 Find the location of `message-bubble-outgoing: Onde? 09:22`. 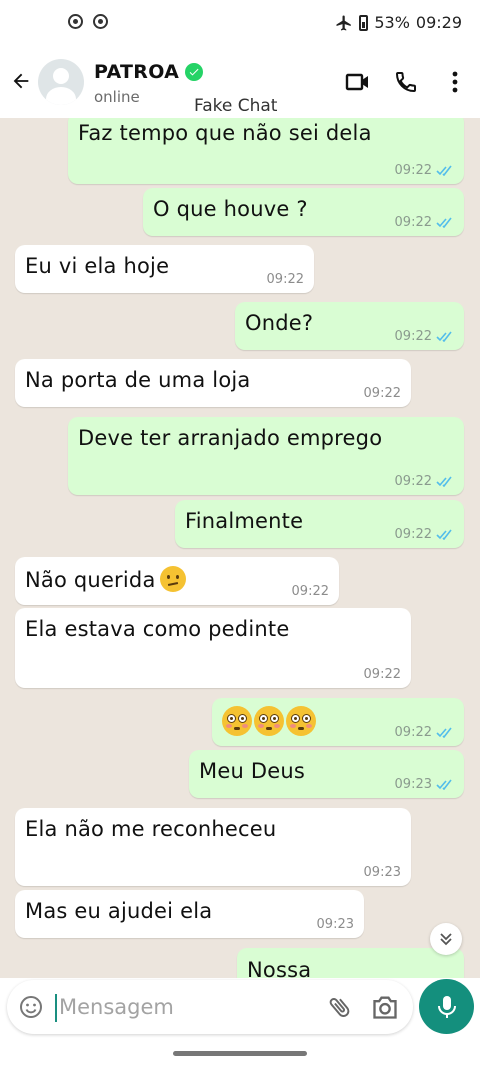

message-bubble-outgoing: Onde? 09:22 is located at coordinates (349, 326).